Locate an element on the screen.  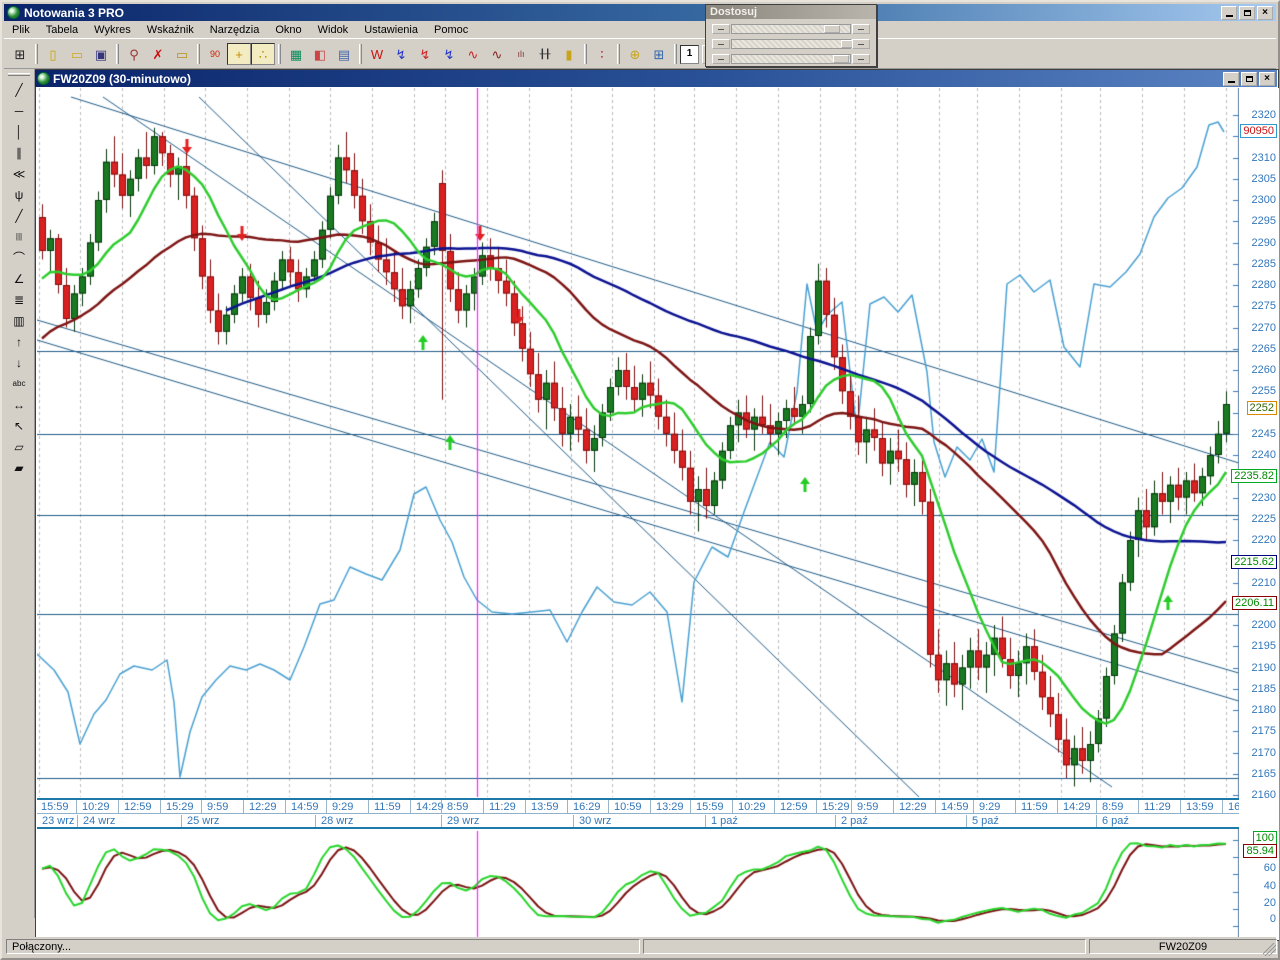
resize-grip is located at coordinates (1269, 949).